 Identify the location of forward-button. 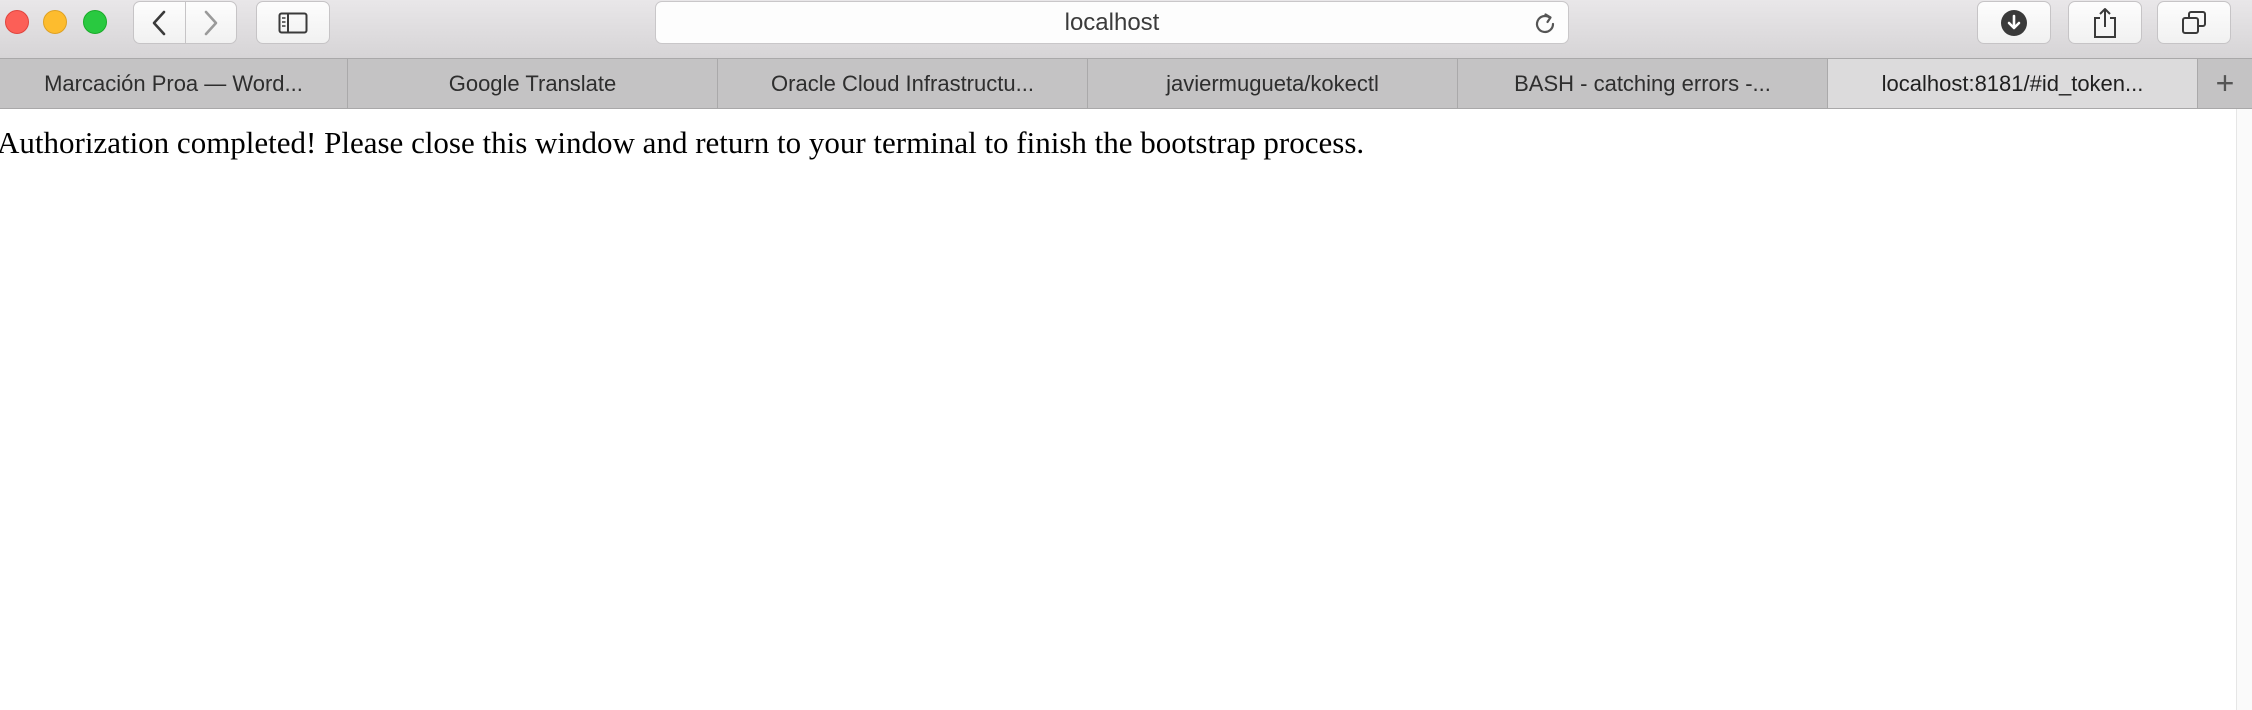
(210, 22).